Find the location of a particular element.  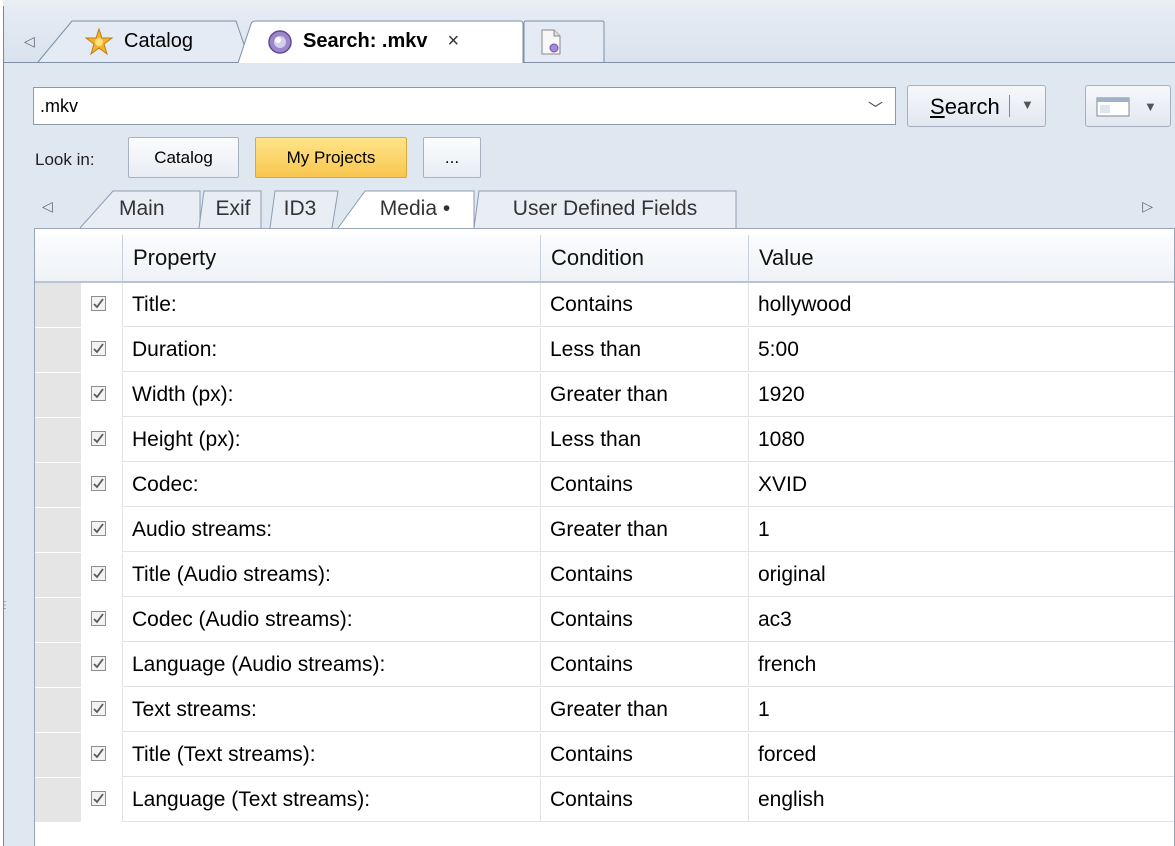

scope-catalog-button: Catalog is located at coordinates (183, 157).